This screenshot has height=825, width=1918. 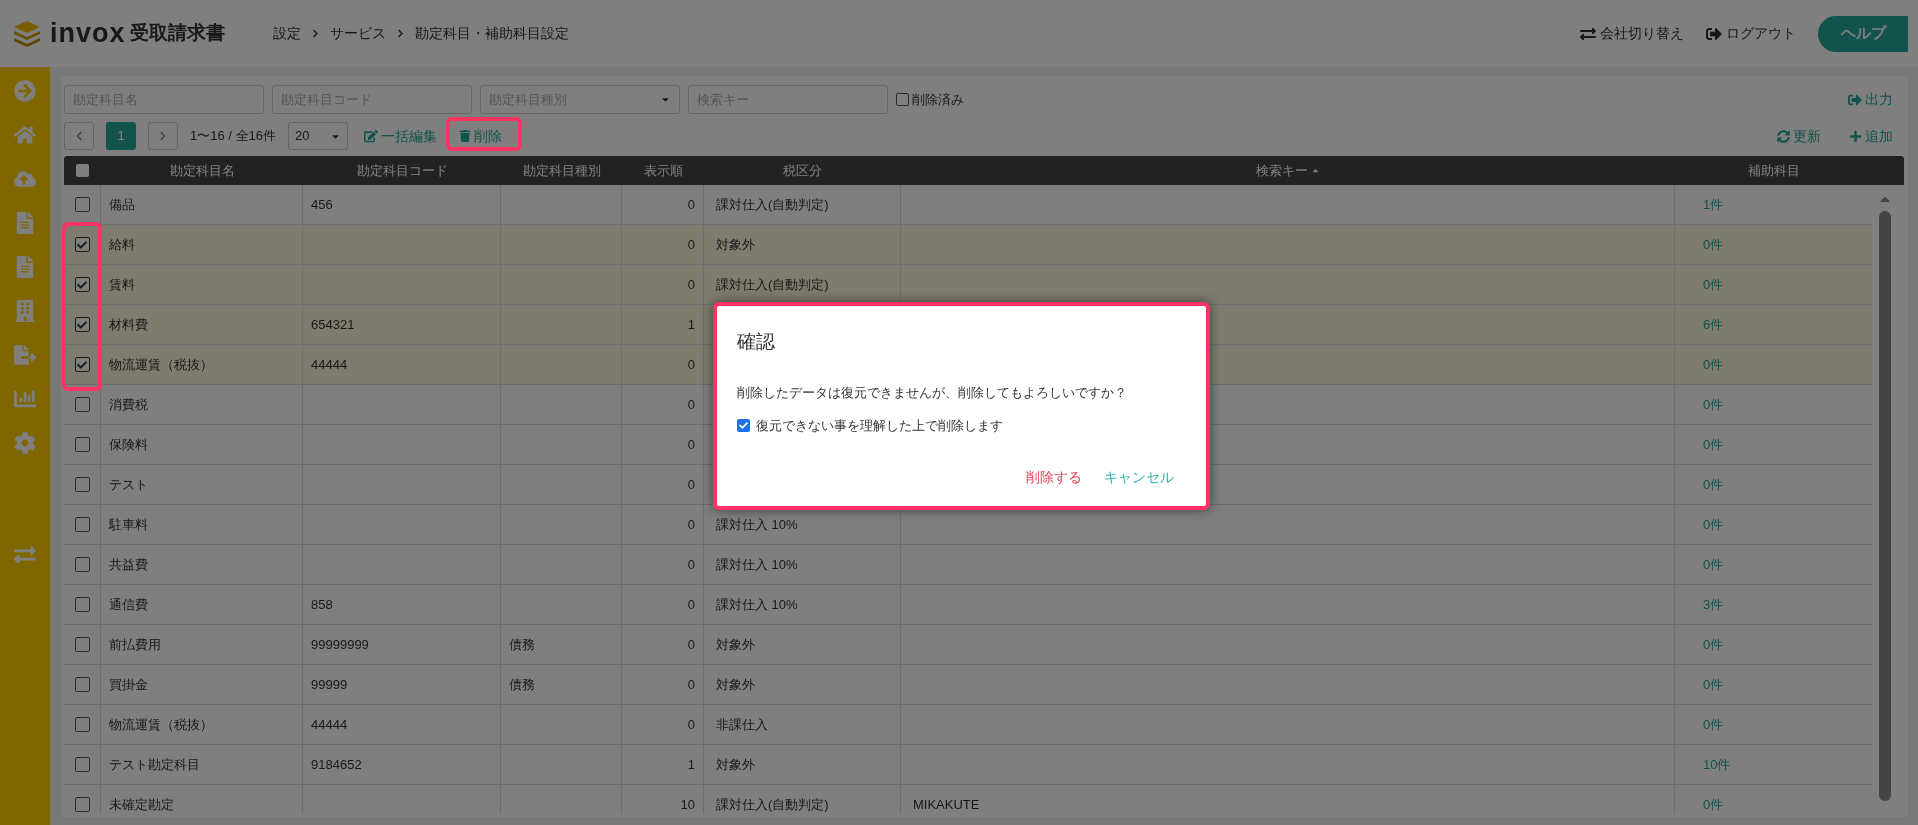 I want to click on table-cell-text: 保険料, so click(x=128, y=444).